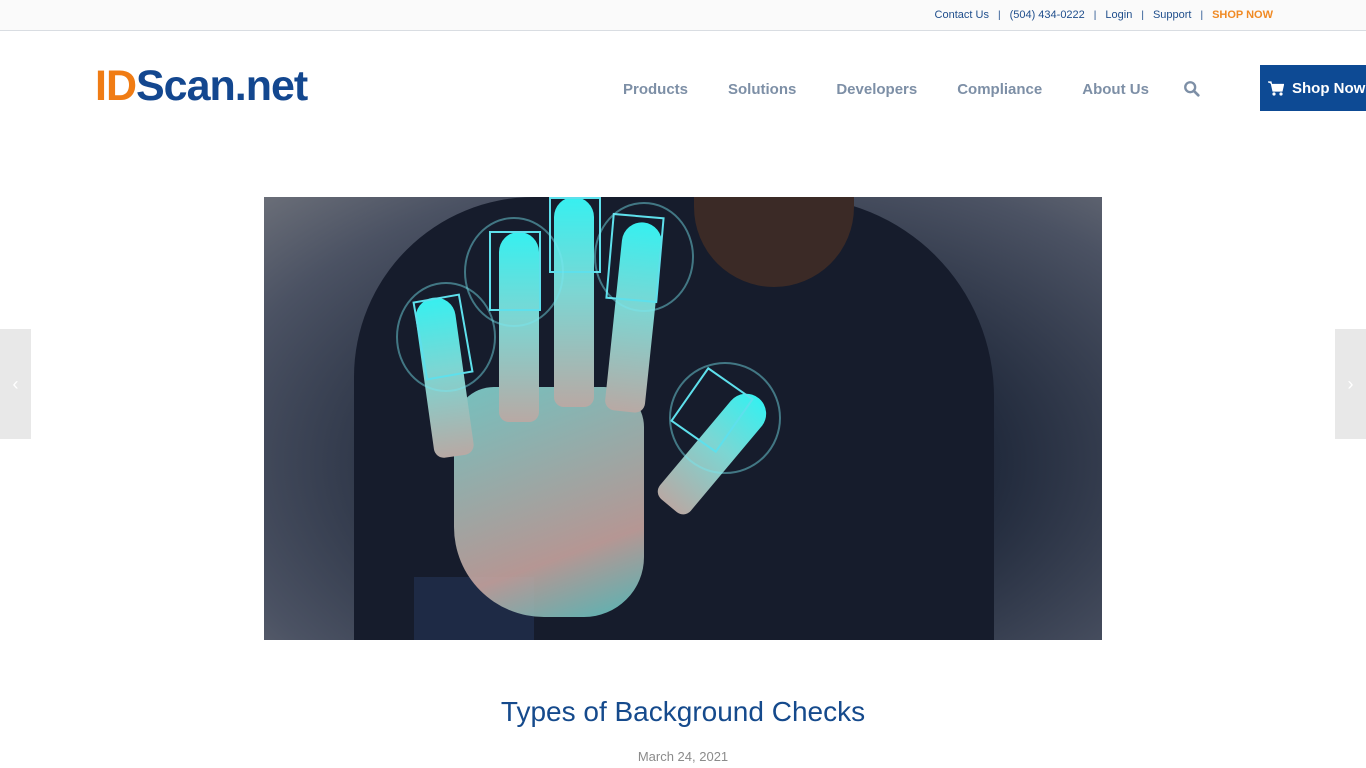  I want to click on site-logo: ID Scan.net, so click(201, 85).